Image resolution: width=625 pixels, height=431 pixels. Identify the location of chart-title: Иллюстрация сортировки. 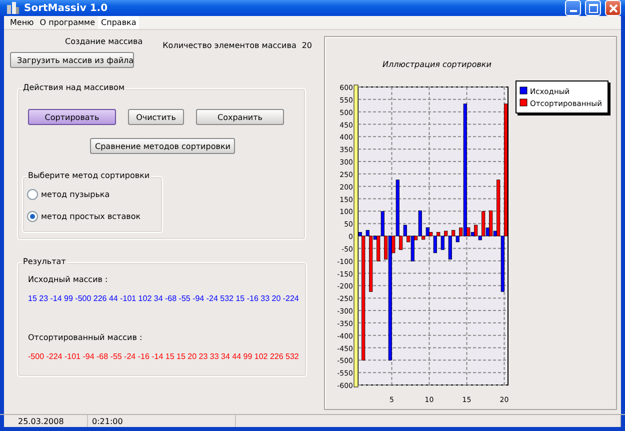
(437, 64).